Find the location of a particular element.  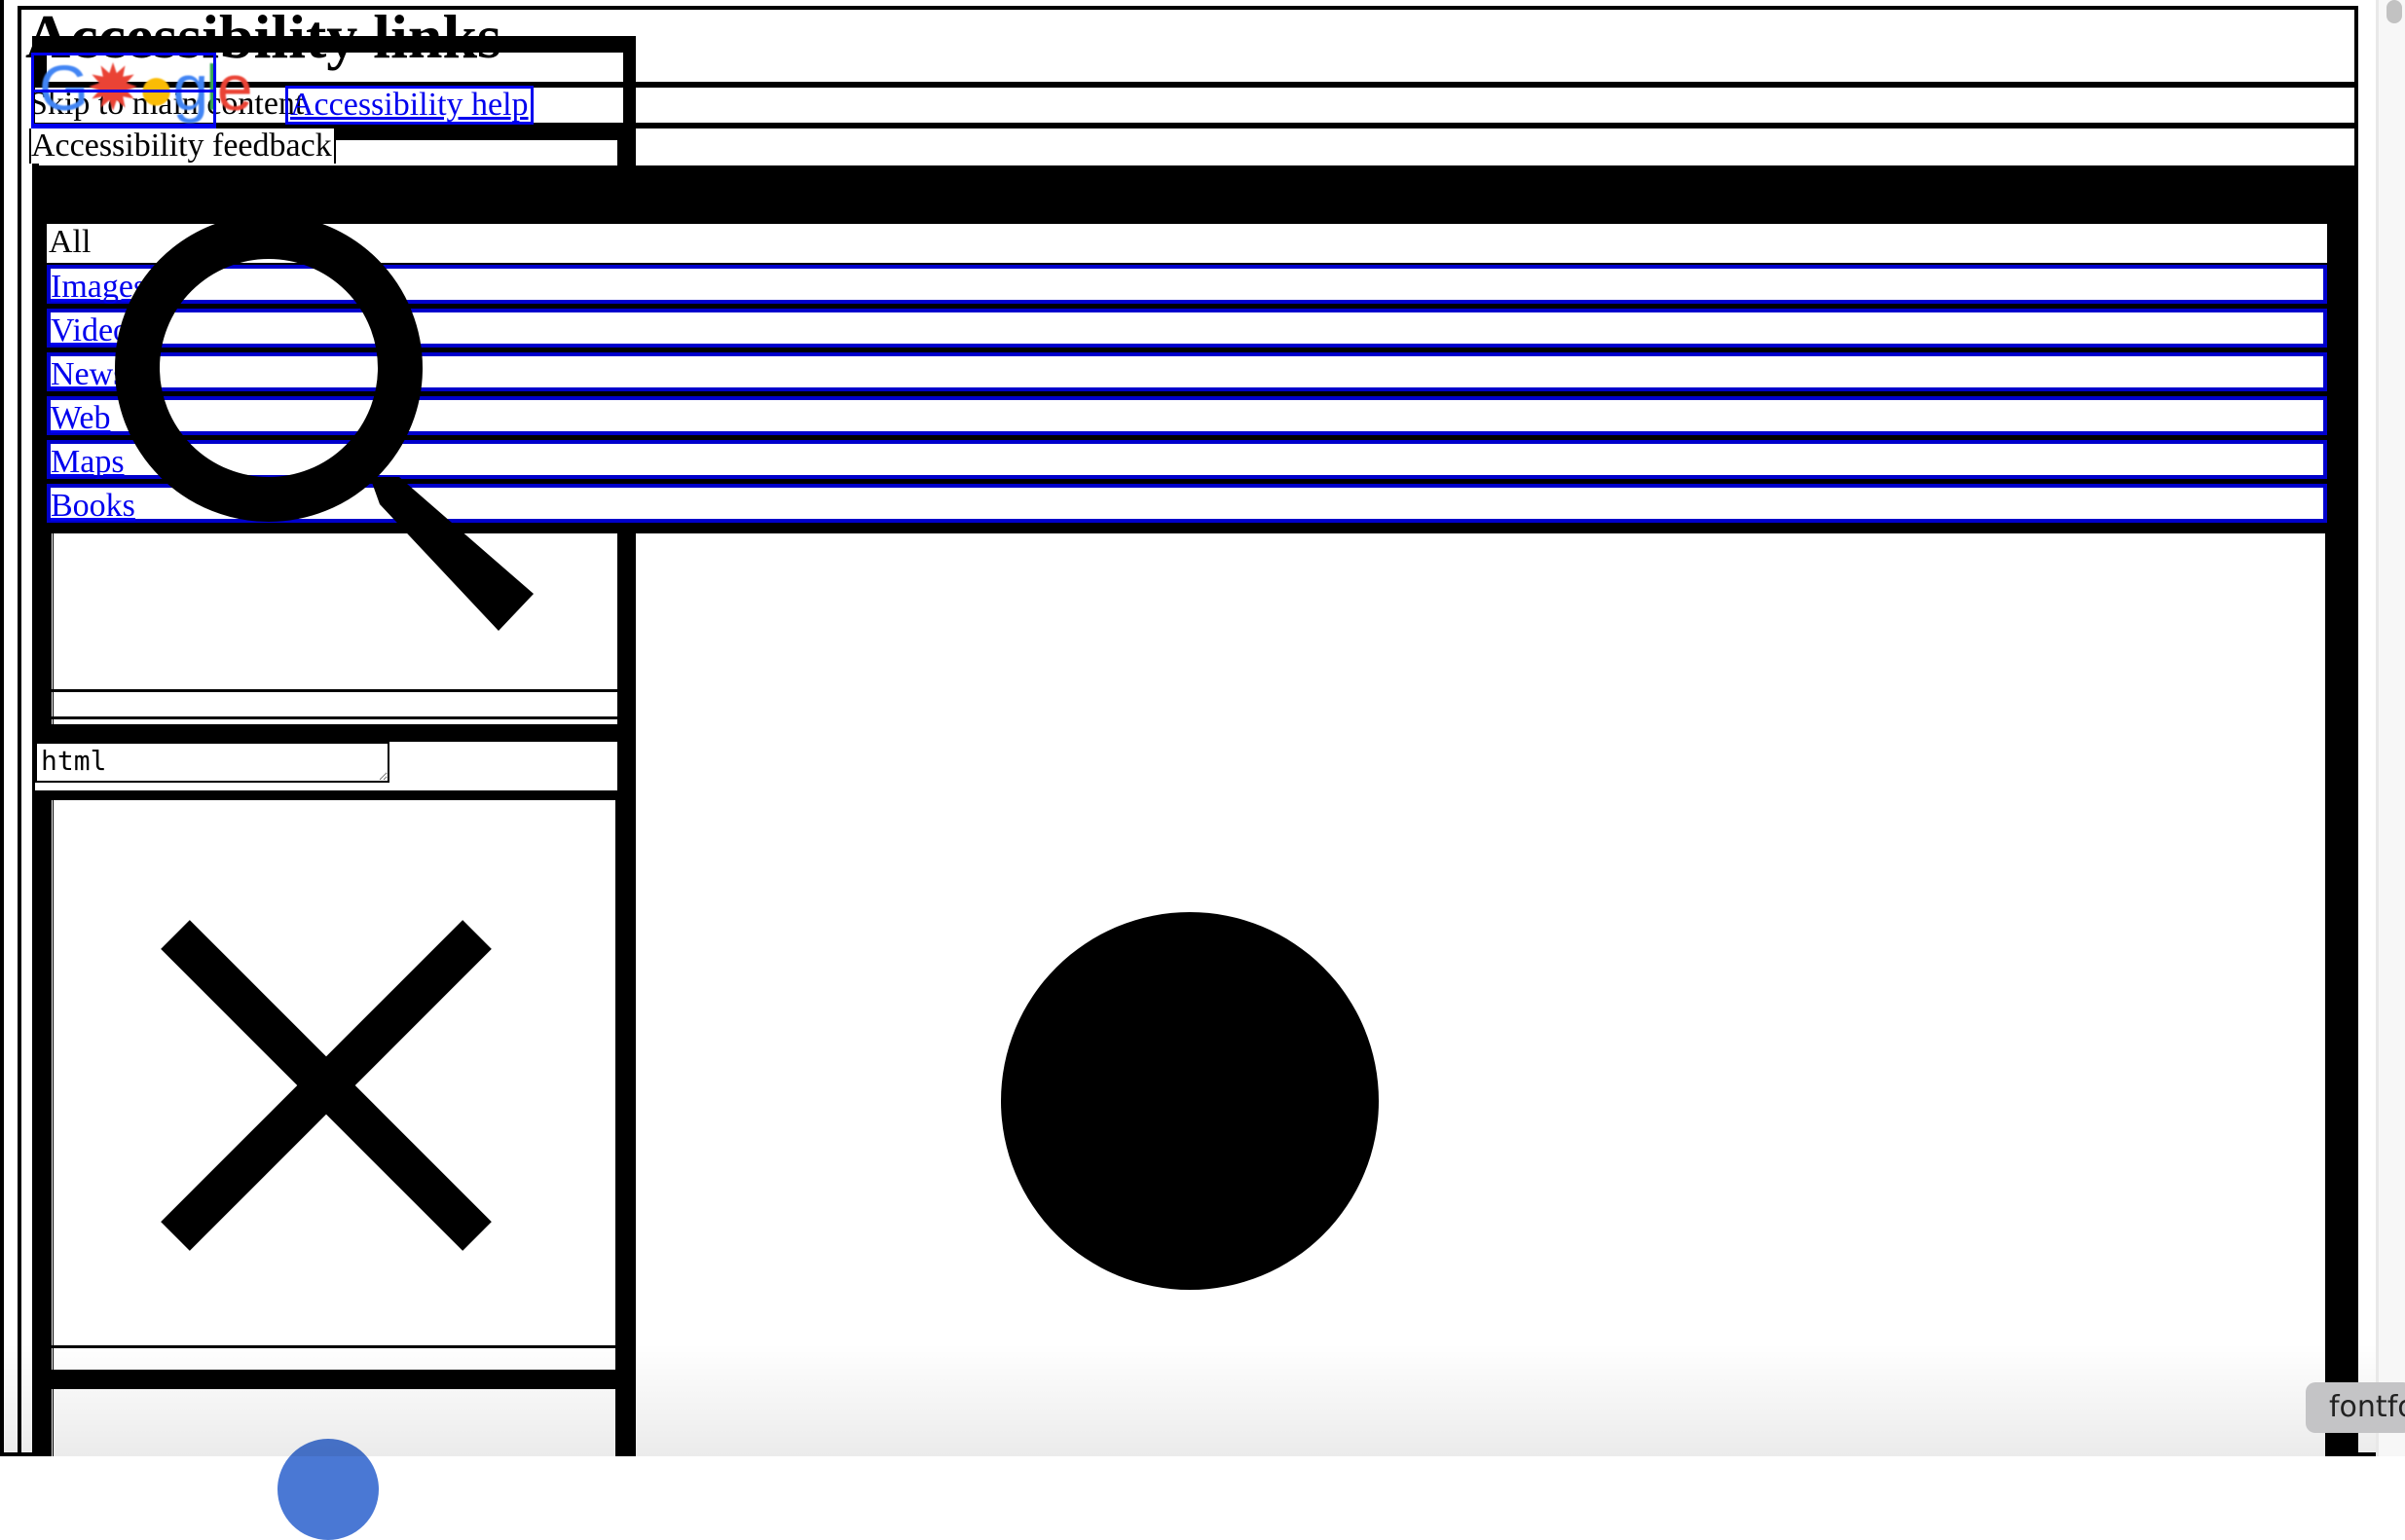

skip-link-focus is located at coordinates (123, 109).